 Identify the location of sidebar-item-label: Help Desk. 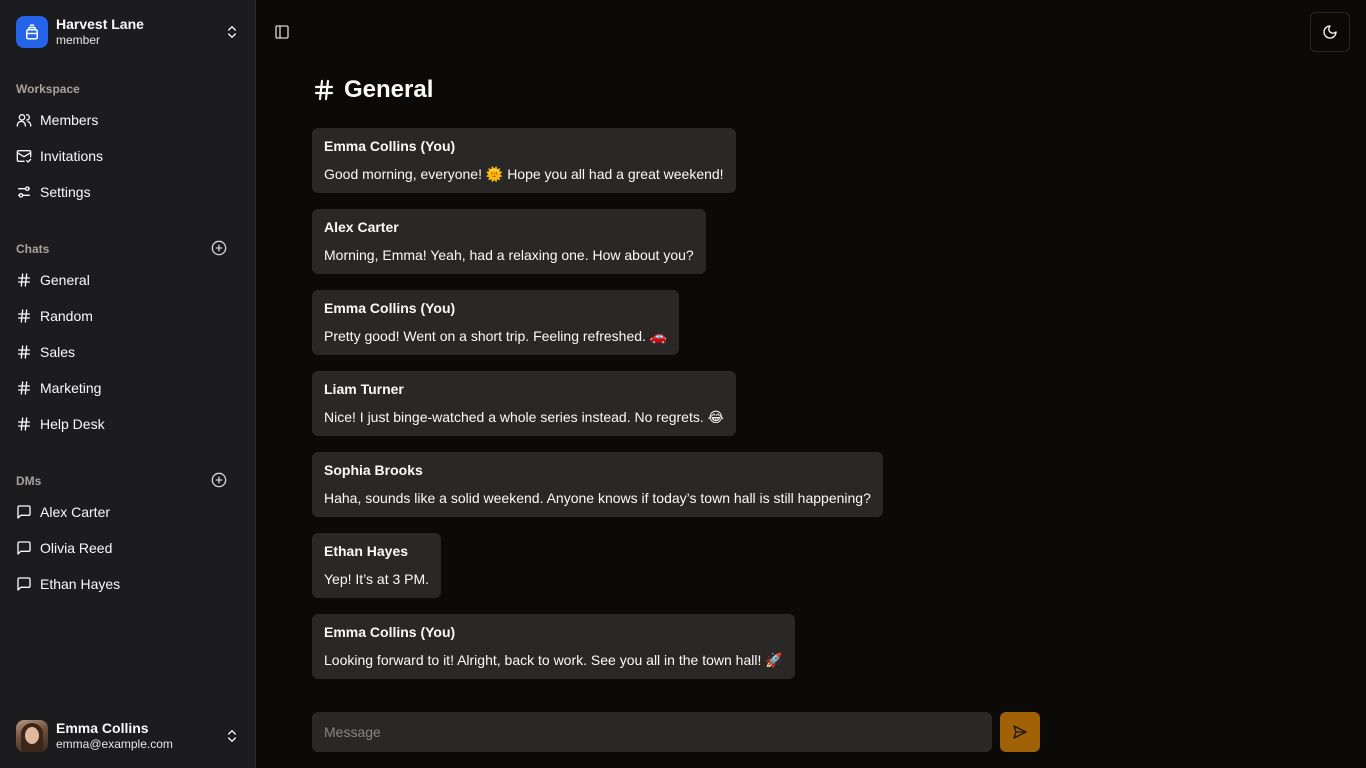
(72, 424).